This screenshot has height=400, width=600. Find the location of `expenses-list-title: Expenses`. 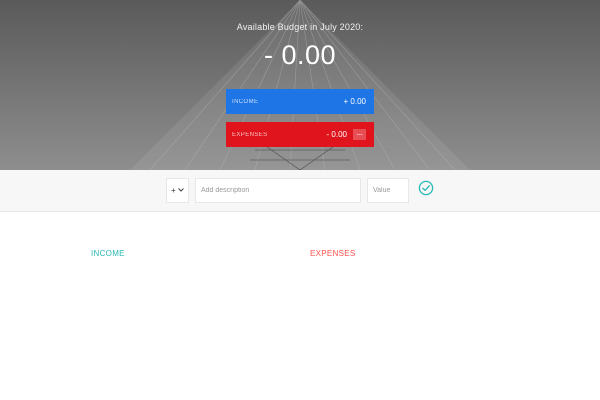

expenses-list-title: Expenses is located at coordinates (333, 253).